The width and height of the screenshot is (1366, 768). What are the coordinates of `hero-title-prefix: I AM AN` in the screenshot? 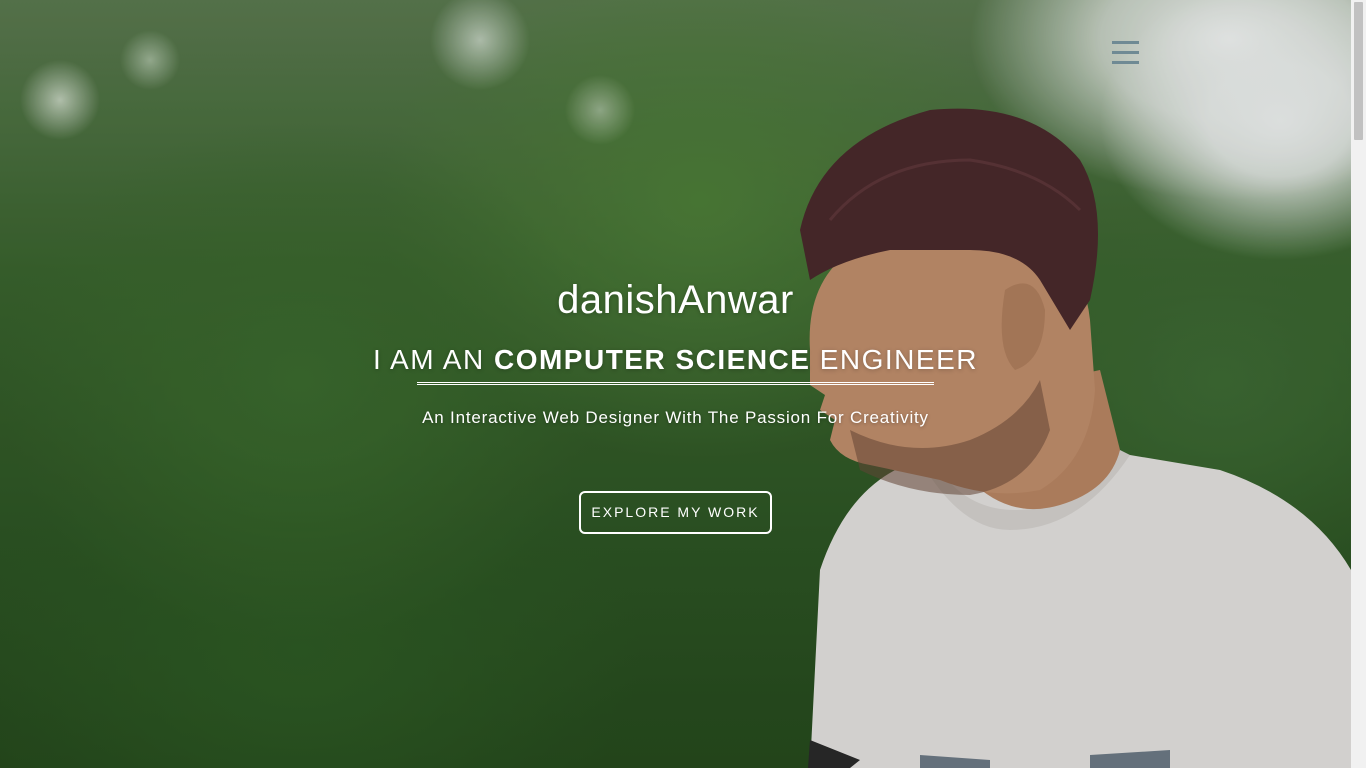 It's located at (433, 359).